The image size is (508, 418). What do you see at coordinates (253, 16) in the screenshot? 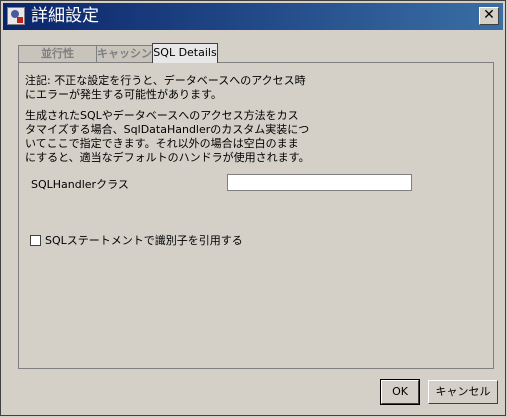
I see `title-bar: 詳細設定 ✕` at bounding box center [253, 16].